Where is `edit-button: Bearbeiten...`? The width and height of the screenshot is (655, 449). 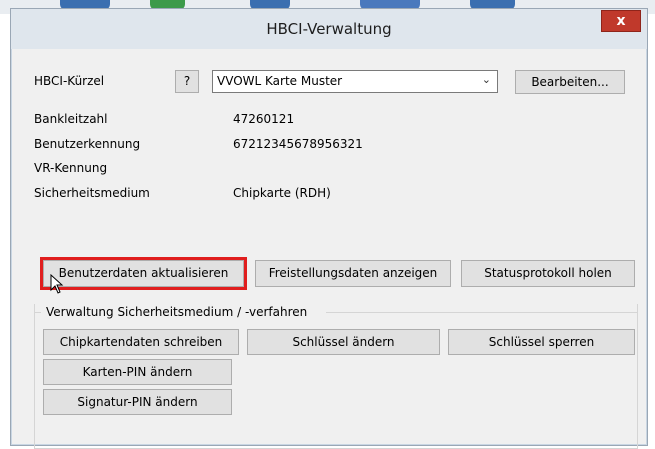 edit-button: Bearbeiten... is located at coordinates (570, 82).